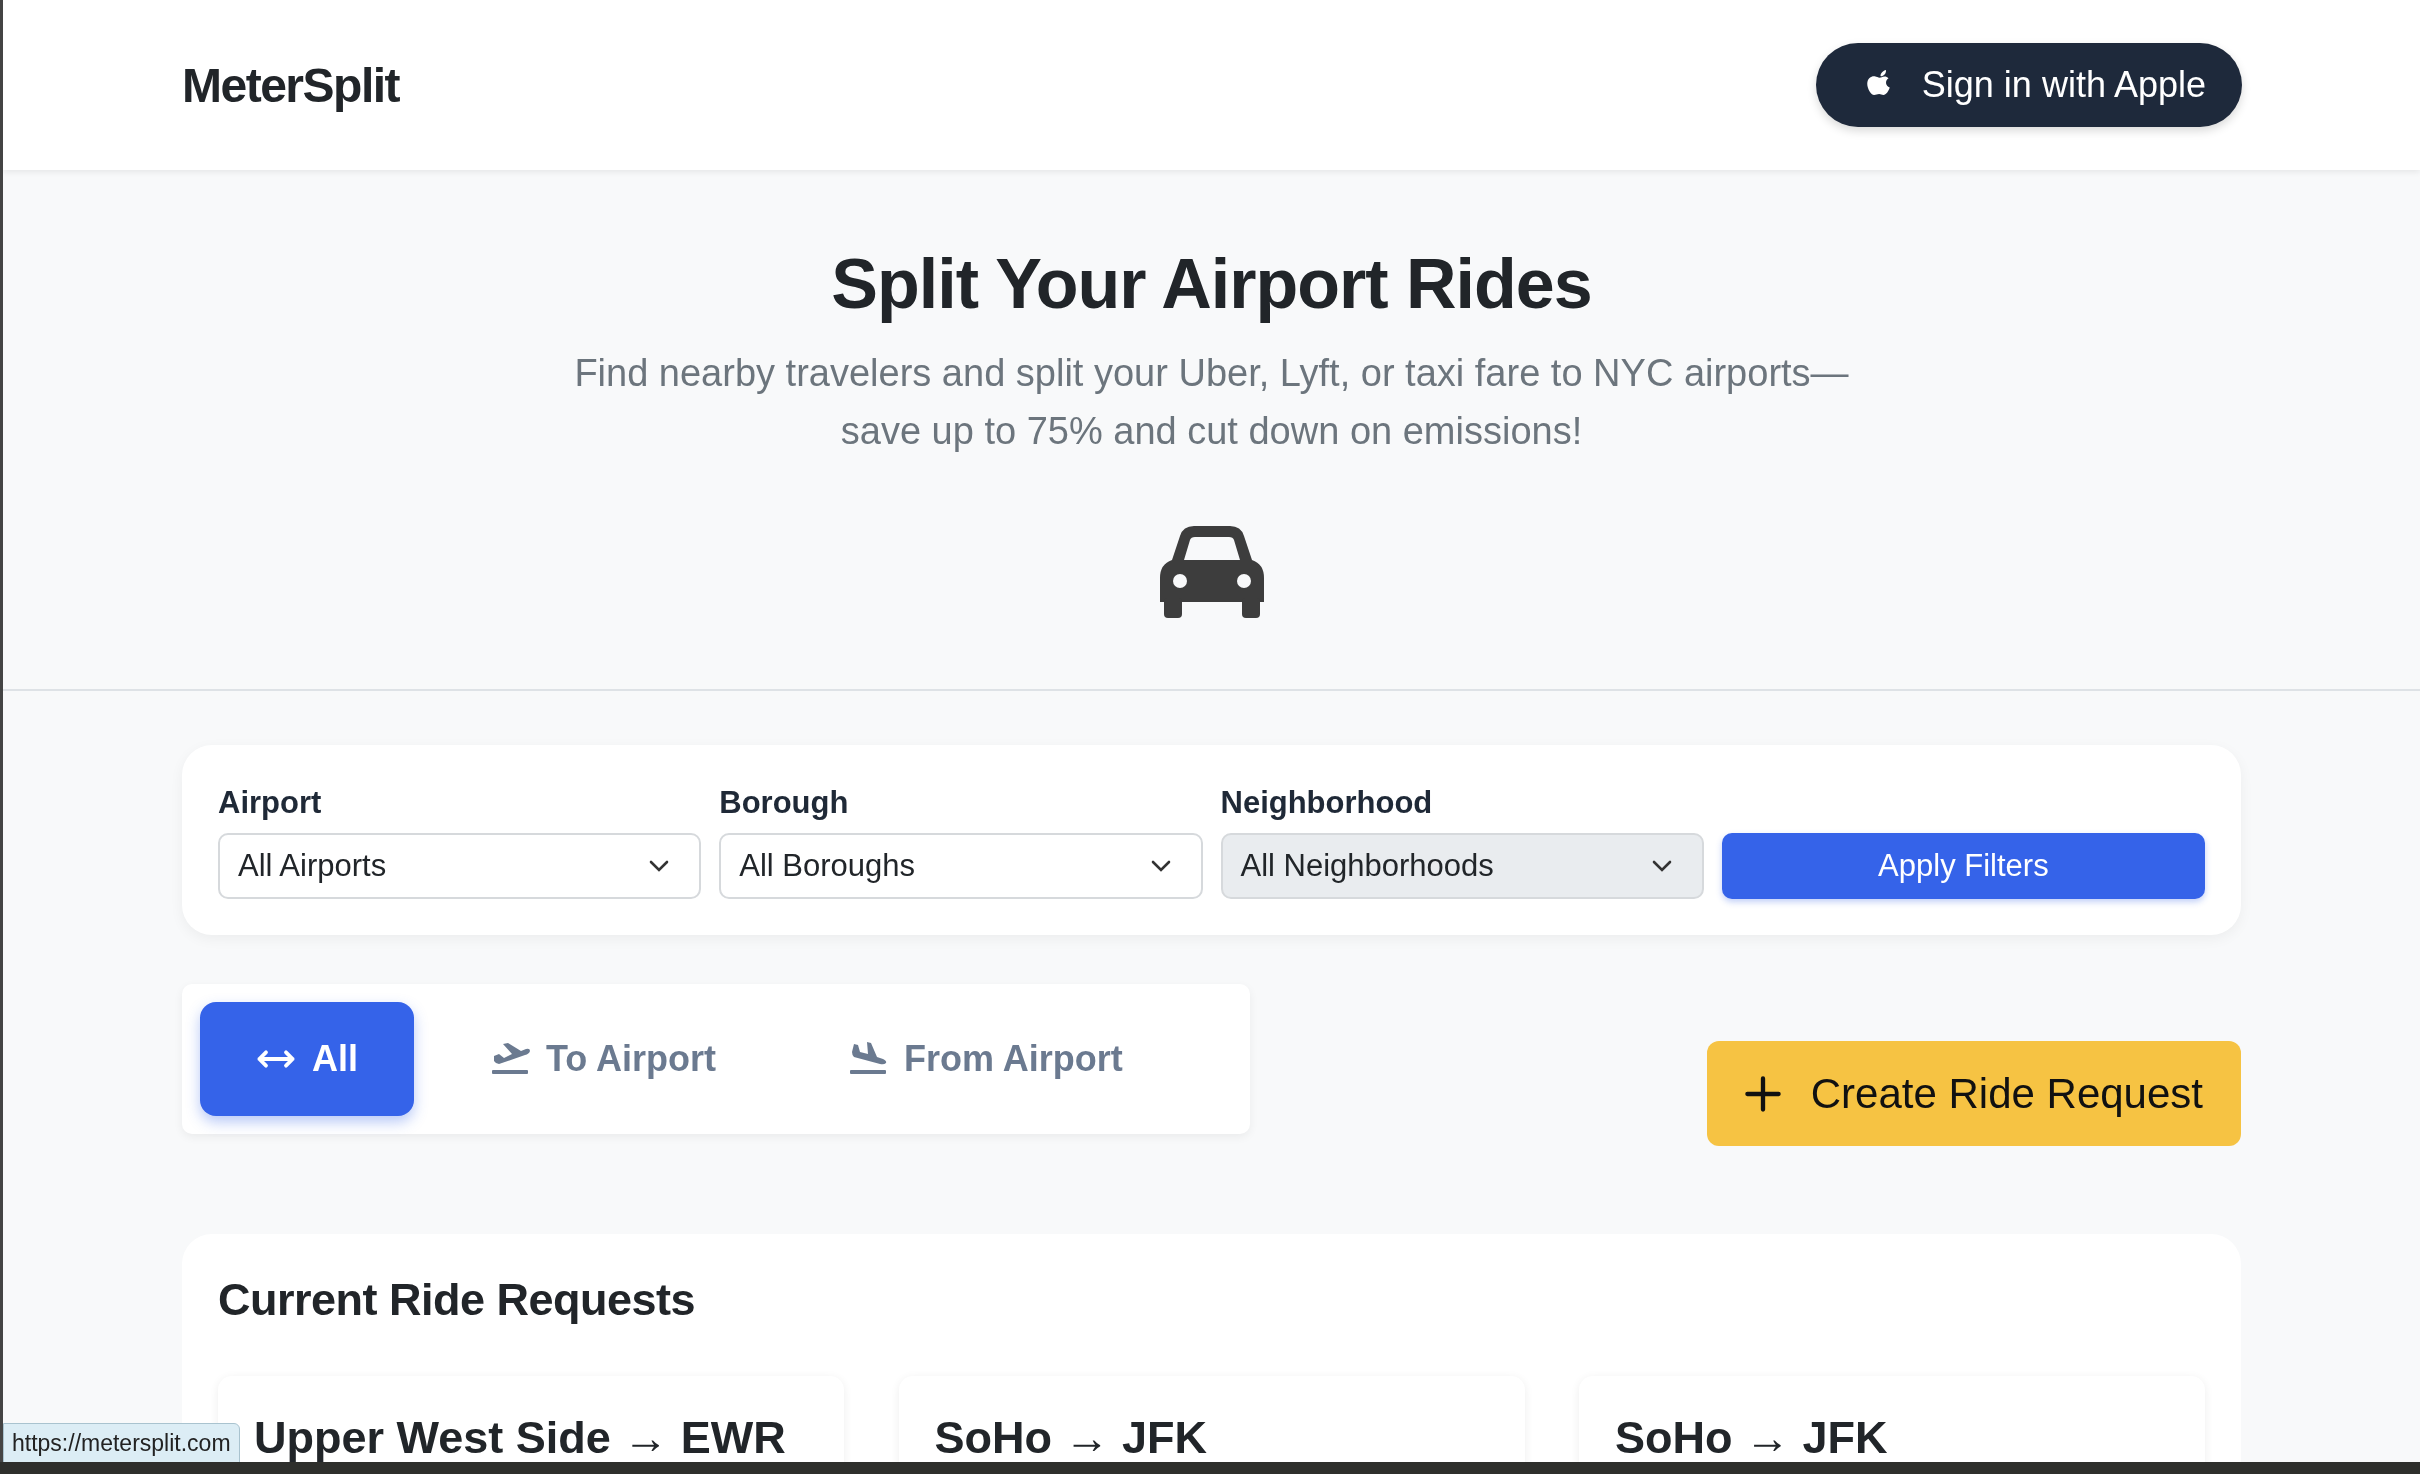  I want to click on direction-tab: All, so click(307, 1058).